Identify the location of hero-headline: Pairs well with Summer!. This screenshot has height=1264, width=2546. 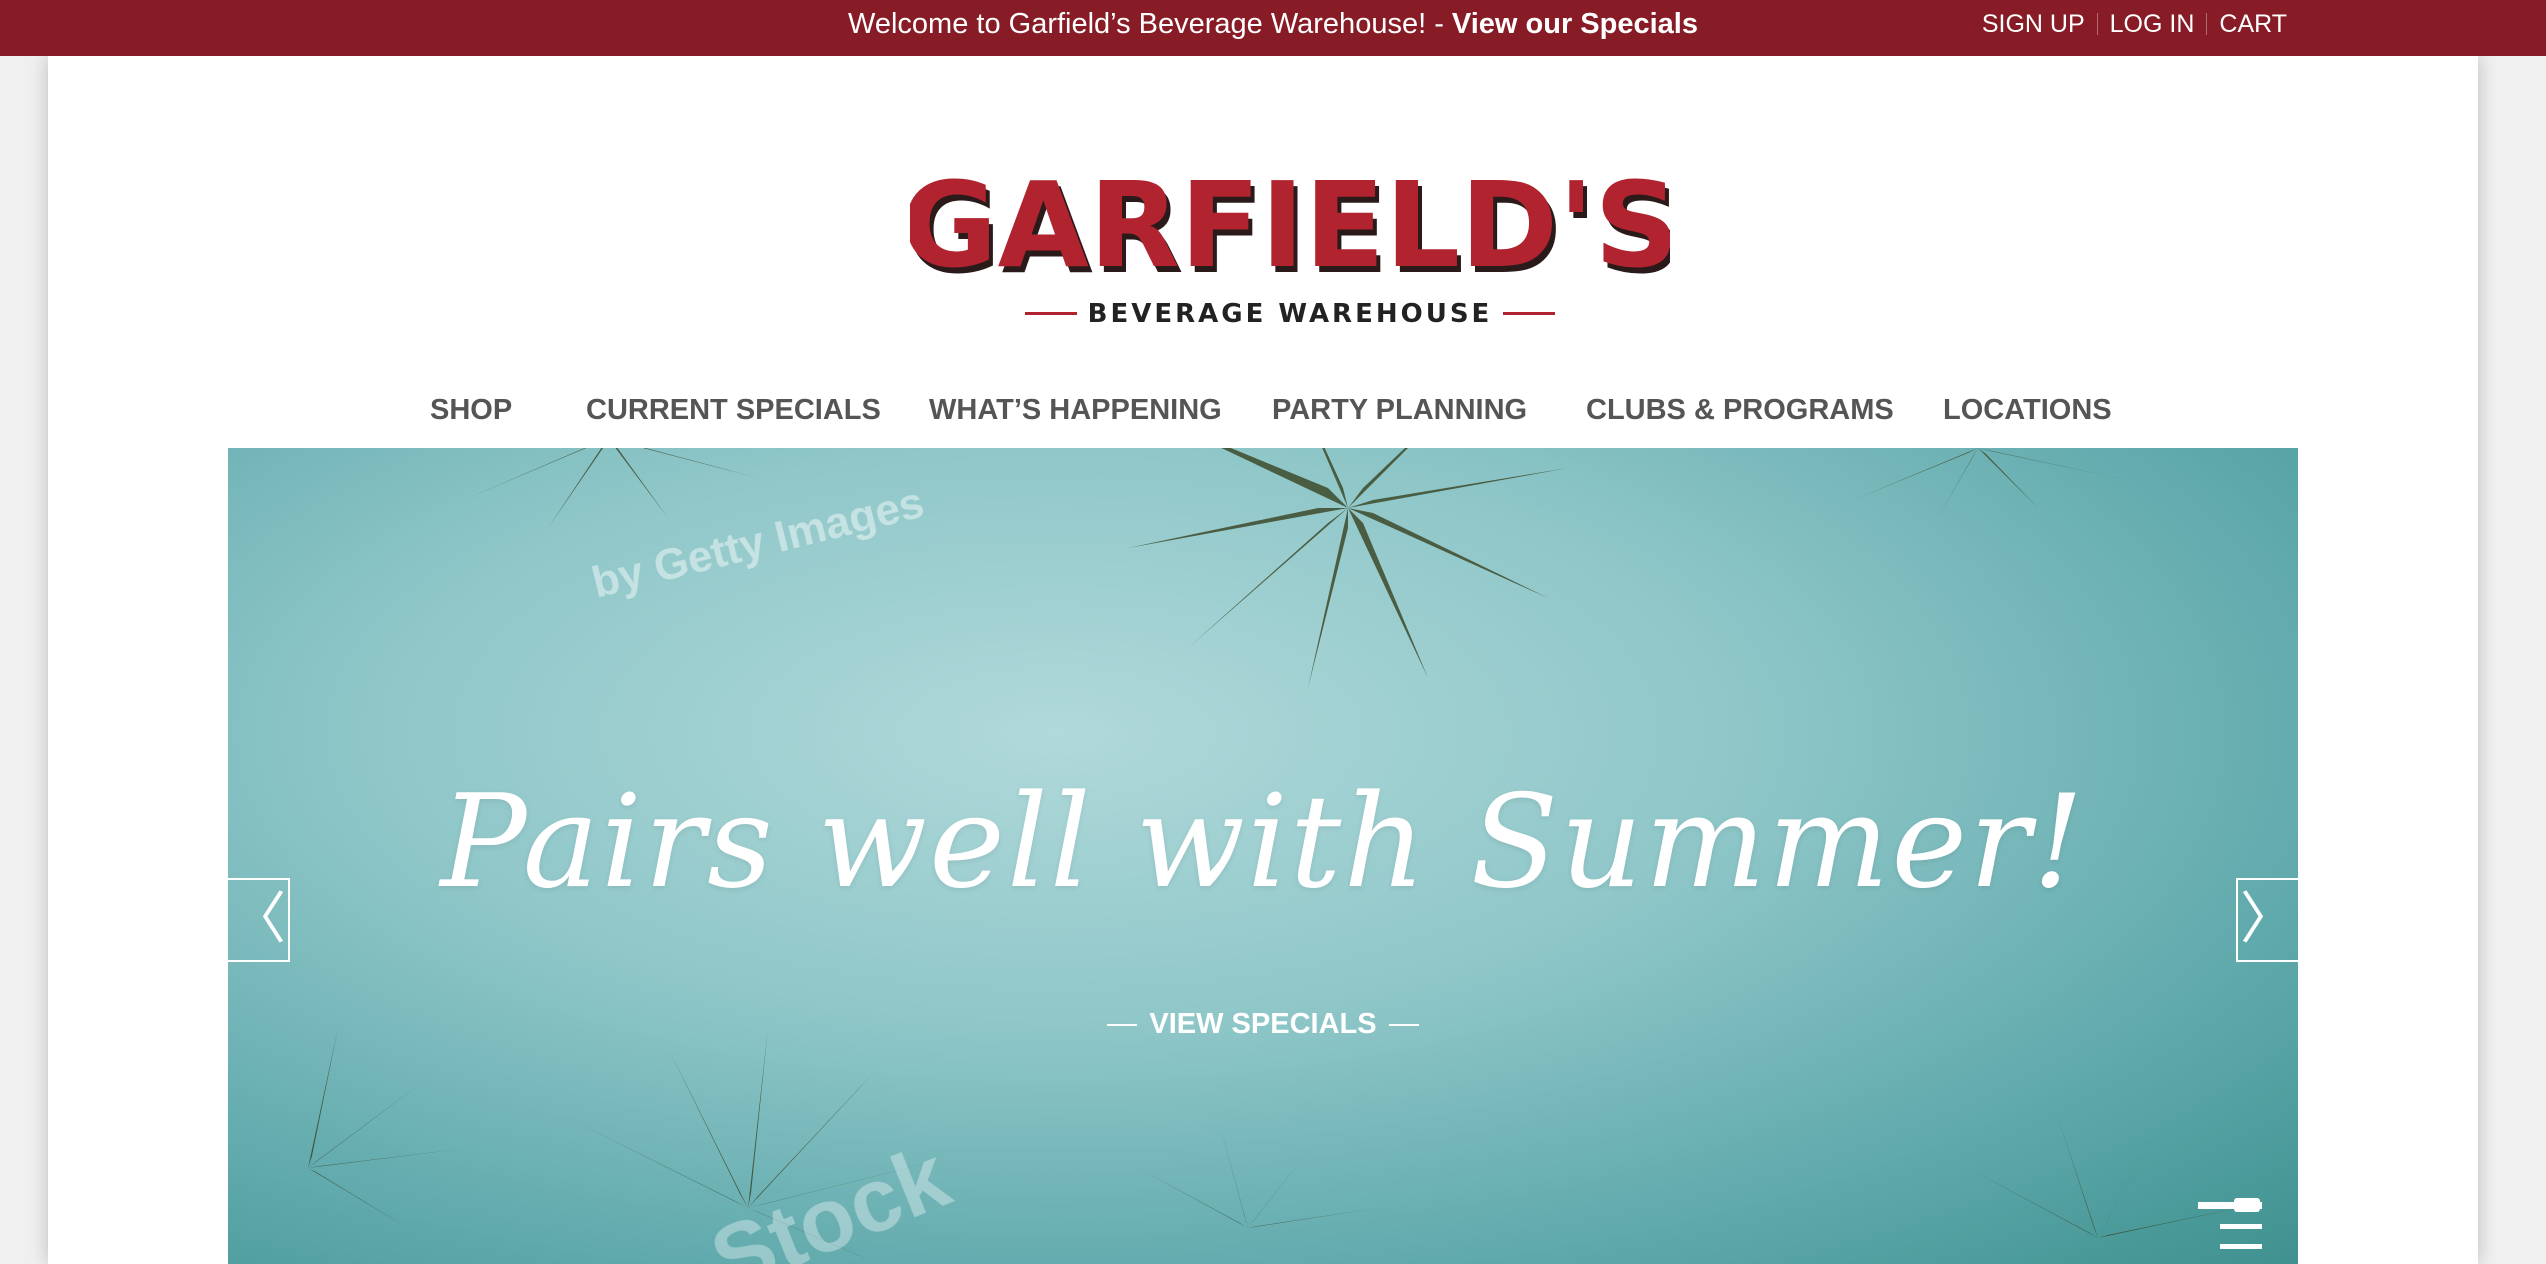
(1263, 842).